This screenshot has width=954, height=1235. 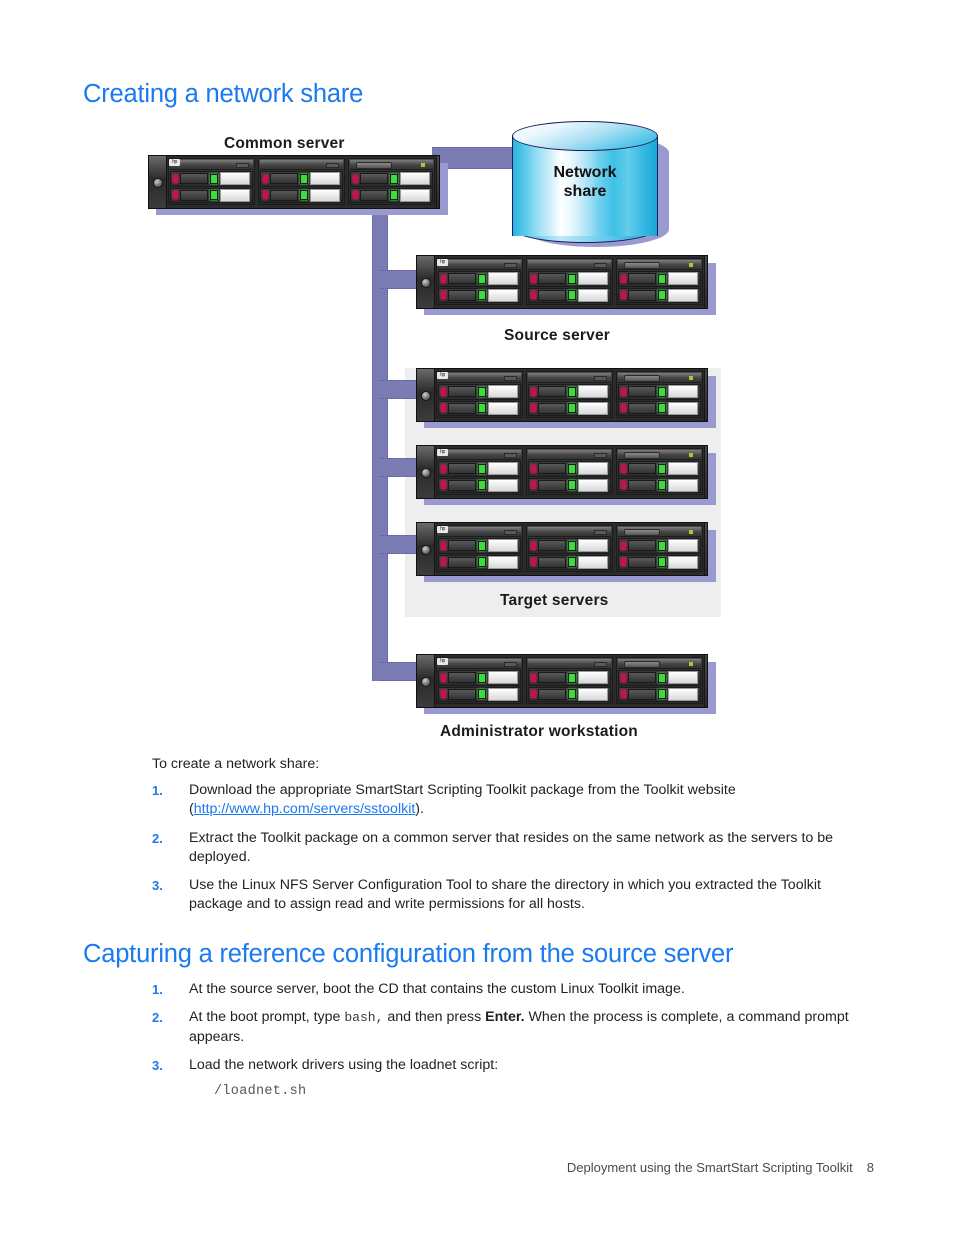 I want to click on server-target-server-2: hp, so click(x=566, y=475).